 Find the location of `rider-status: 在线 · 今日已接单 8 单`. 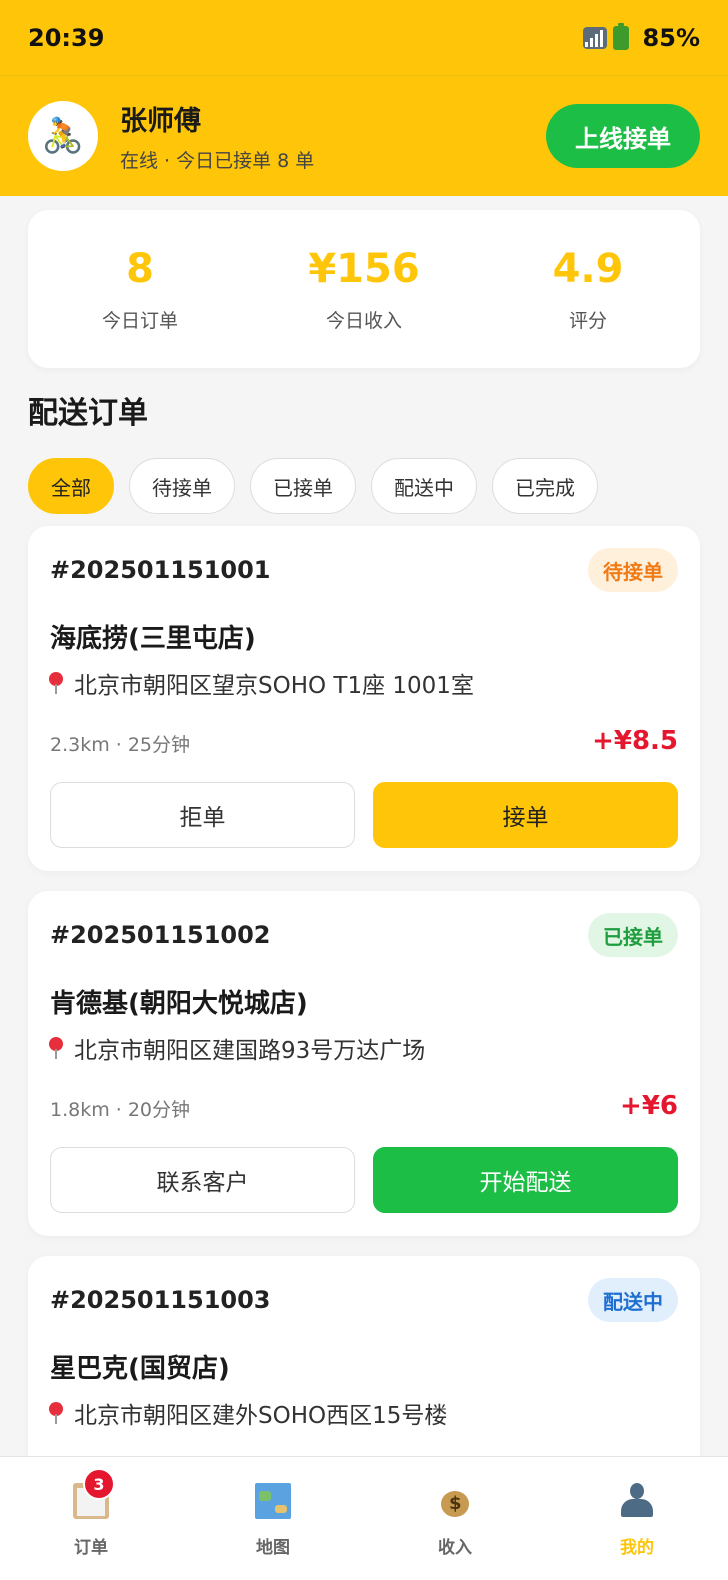

rider-status: 在线 · 今日已接单 8 单 is located at coordinates (217, 161).